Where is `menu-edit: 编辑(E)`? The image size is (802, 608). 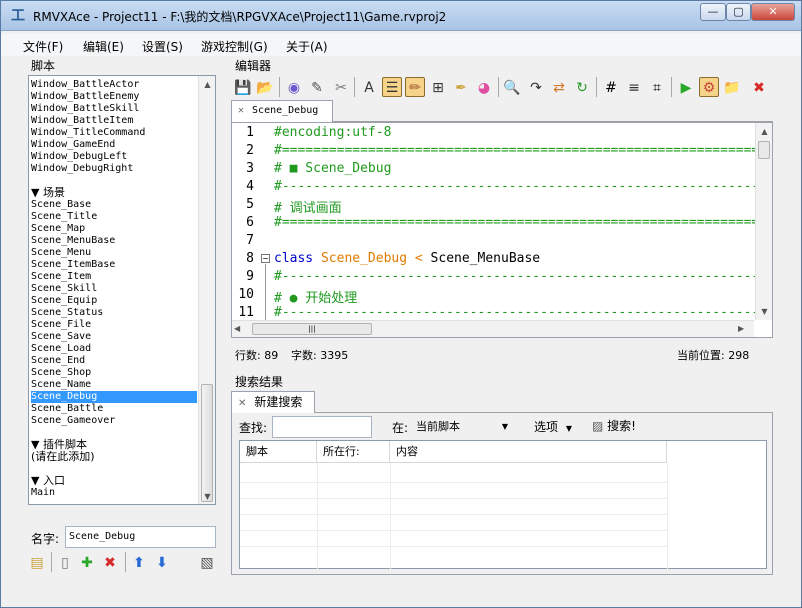
menu-edit: 编辑(E) is located at coordinates (103, 46).